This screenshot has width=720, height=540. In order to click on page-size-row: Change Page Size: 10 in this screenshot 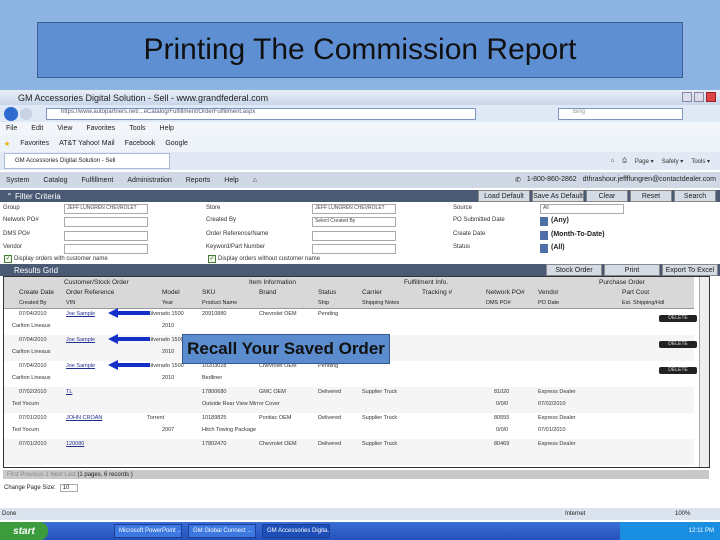, I will do `click(360, 488)`.